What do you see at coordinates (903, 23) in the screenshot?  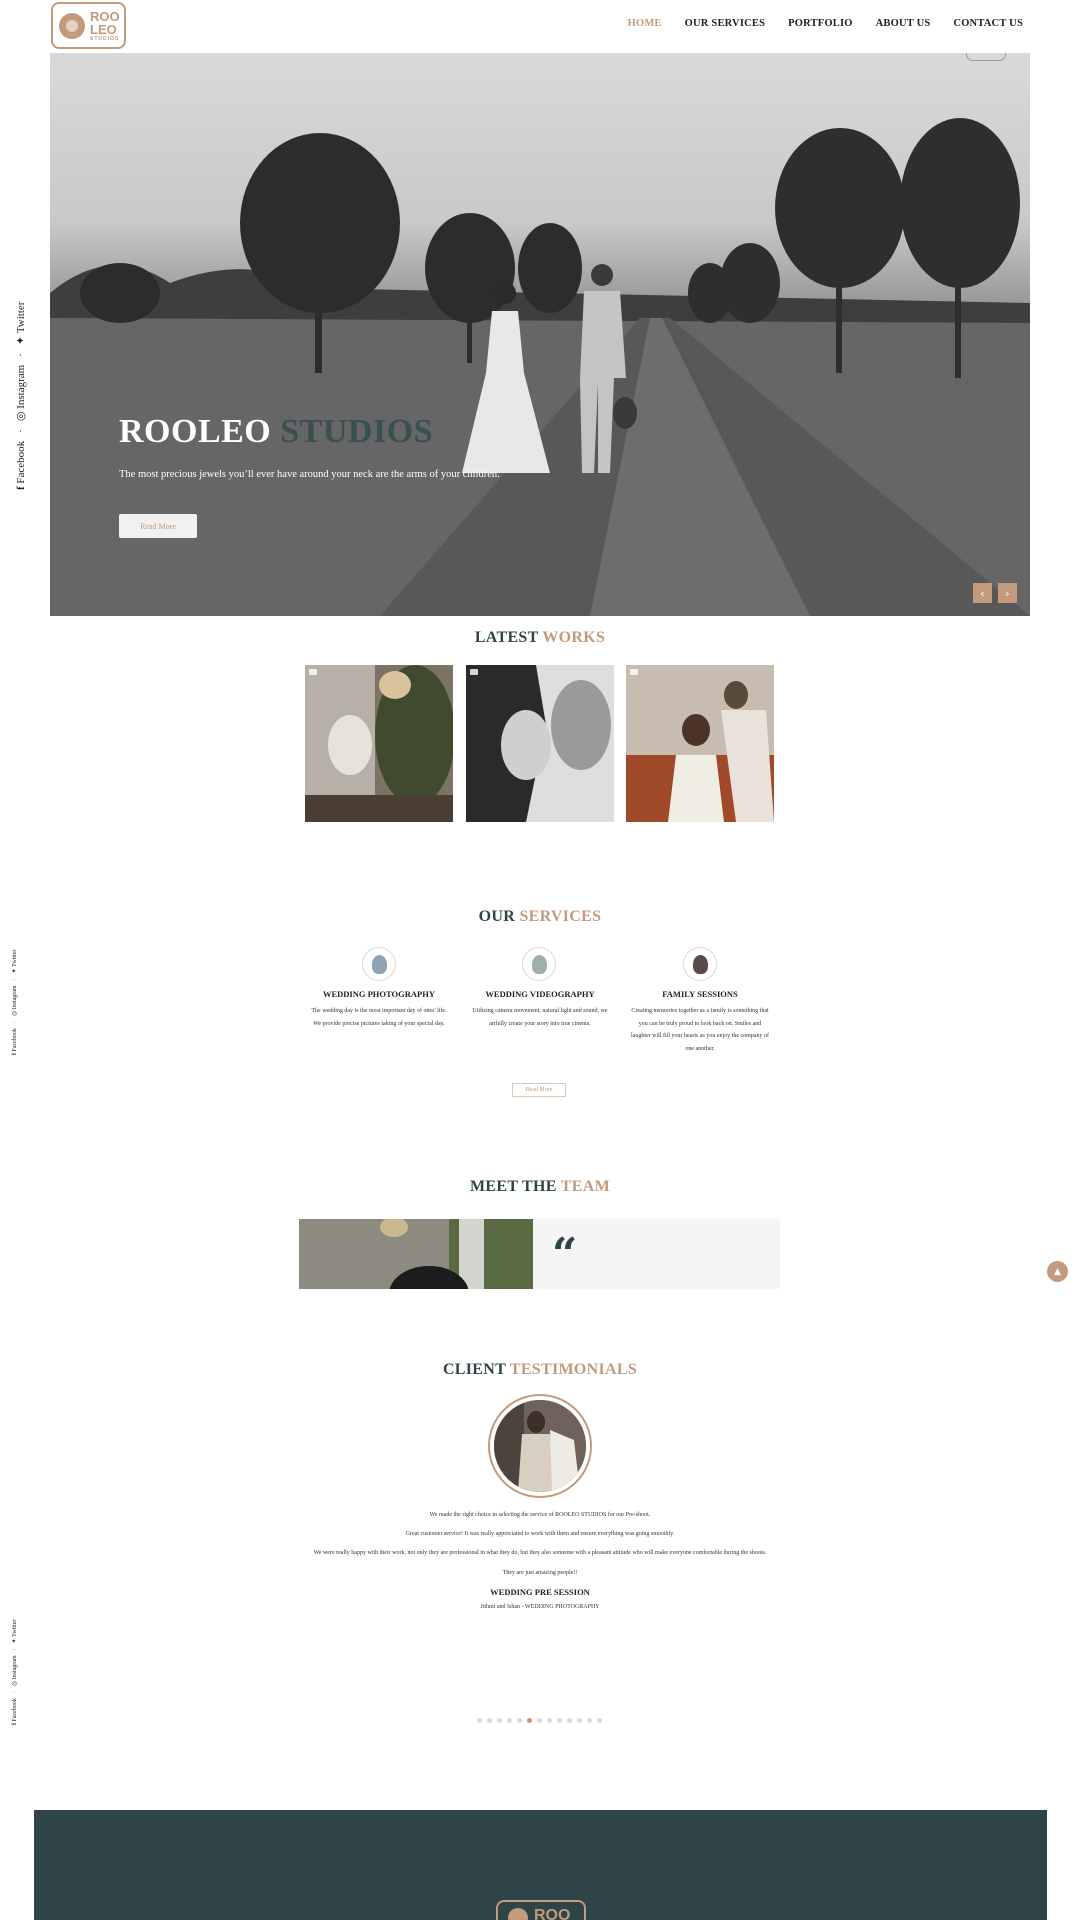 I see `nav-about-us: ABOUT US` at bounding box center [903, 23].